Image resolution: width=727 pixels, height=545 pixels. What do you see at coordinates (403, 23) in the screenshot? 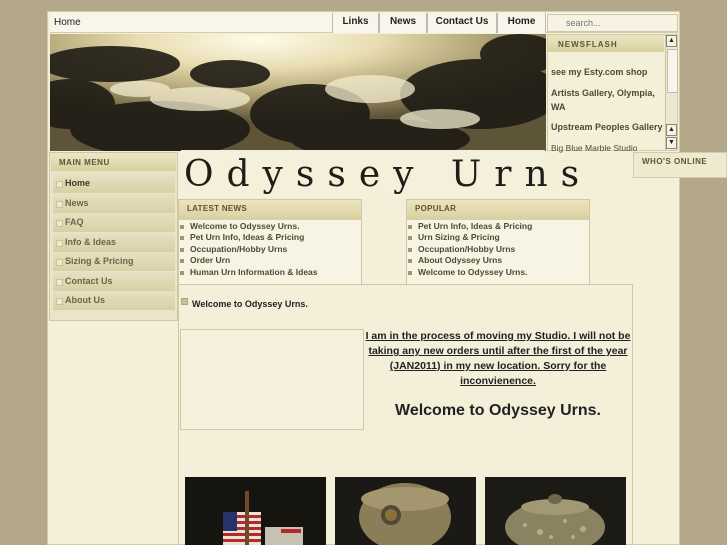
I see `nav-link-news: News` at bounding box center [403, 23].